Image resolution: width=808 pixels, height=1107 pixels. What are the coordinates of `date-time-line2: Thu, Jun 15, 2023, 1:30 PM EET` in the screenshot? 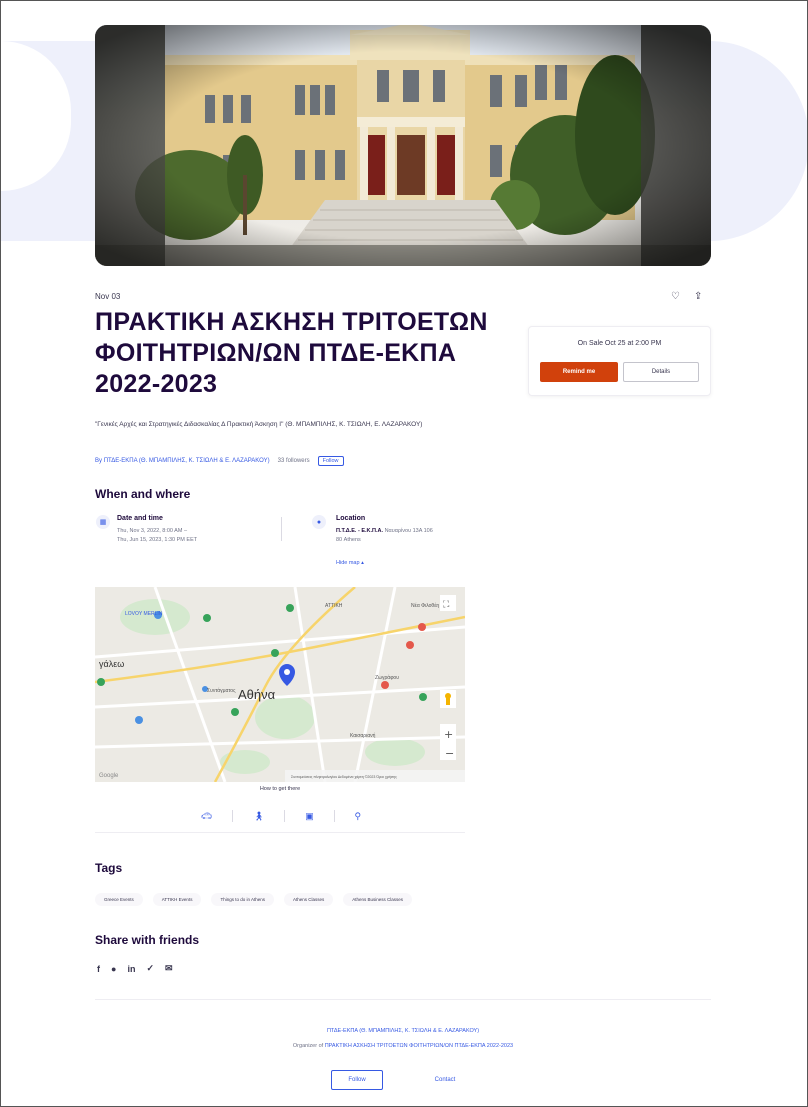 It's located at (157, 540).